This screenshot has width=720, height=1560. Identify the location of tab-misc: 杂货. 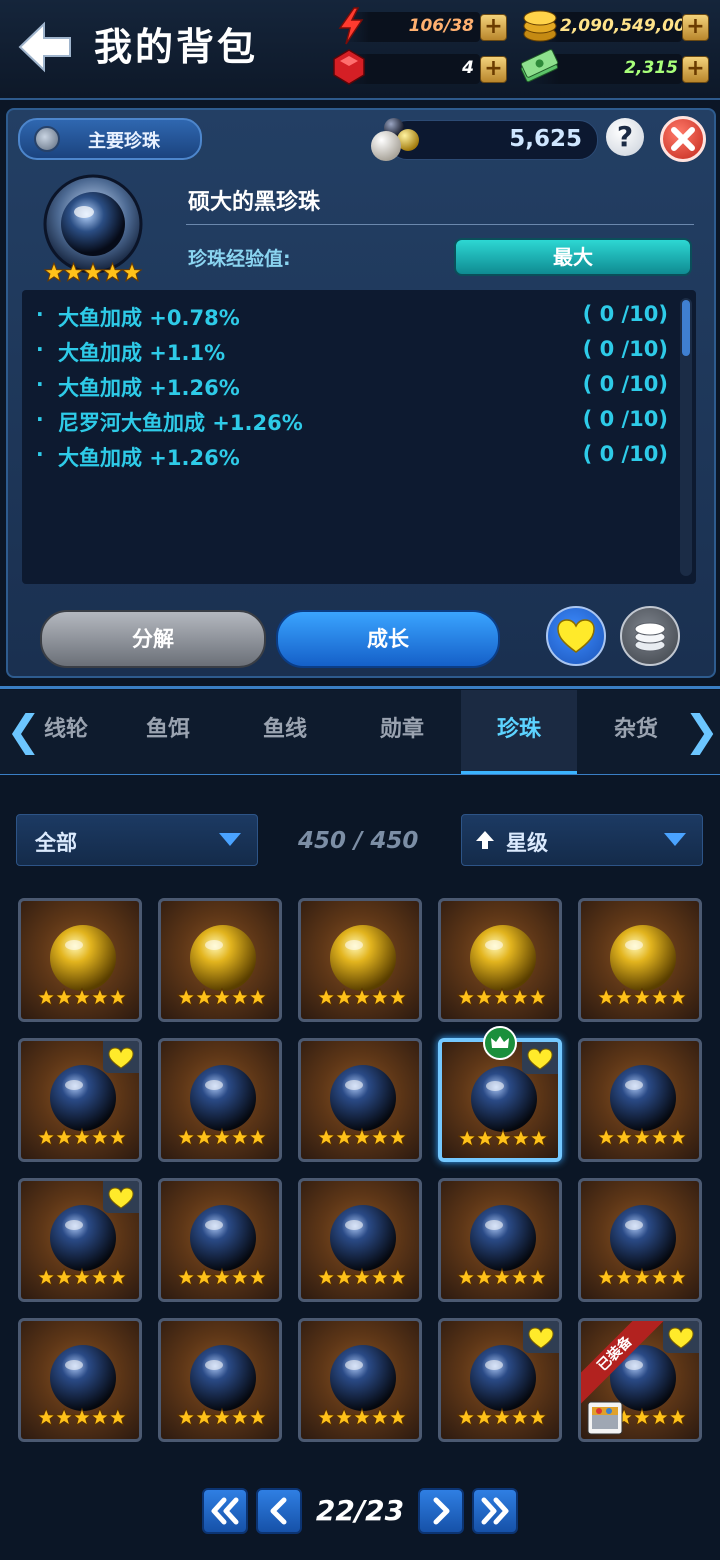
(636, 732).